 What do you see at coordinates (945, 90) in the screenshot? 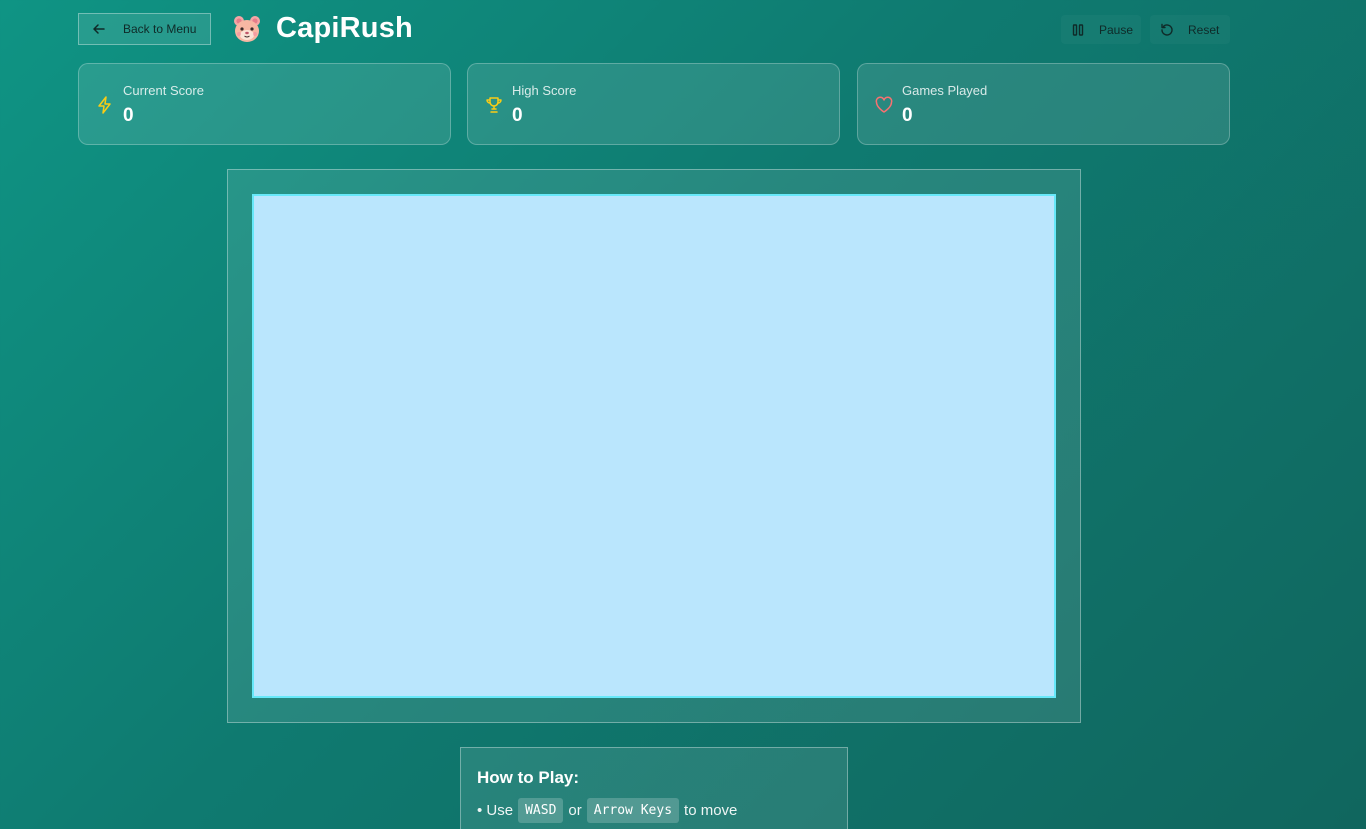
I see `games-played-label: Games Played` at bounding box center [945, 90].